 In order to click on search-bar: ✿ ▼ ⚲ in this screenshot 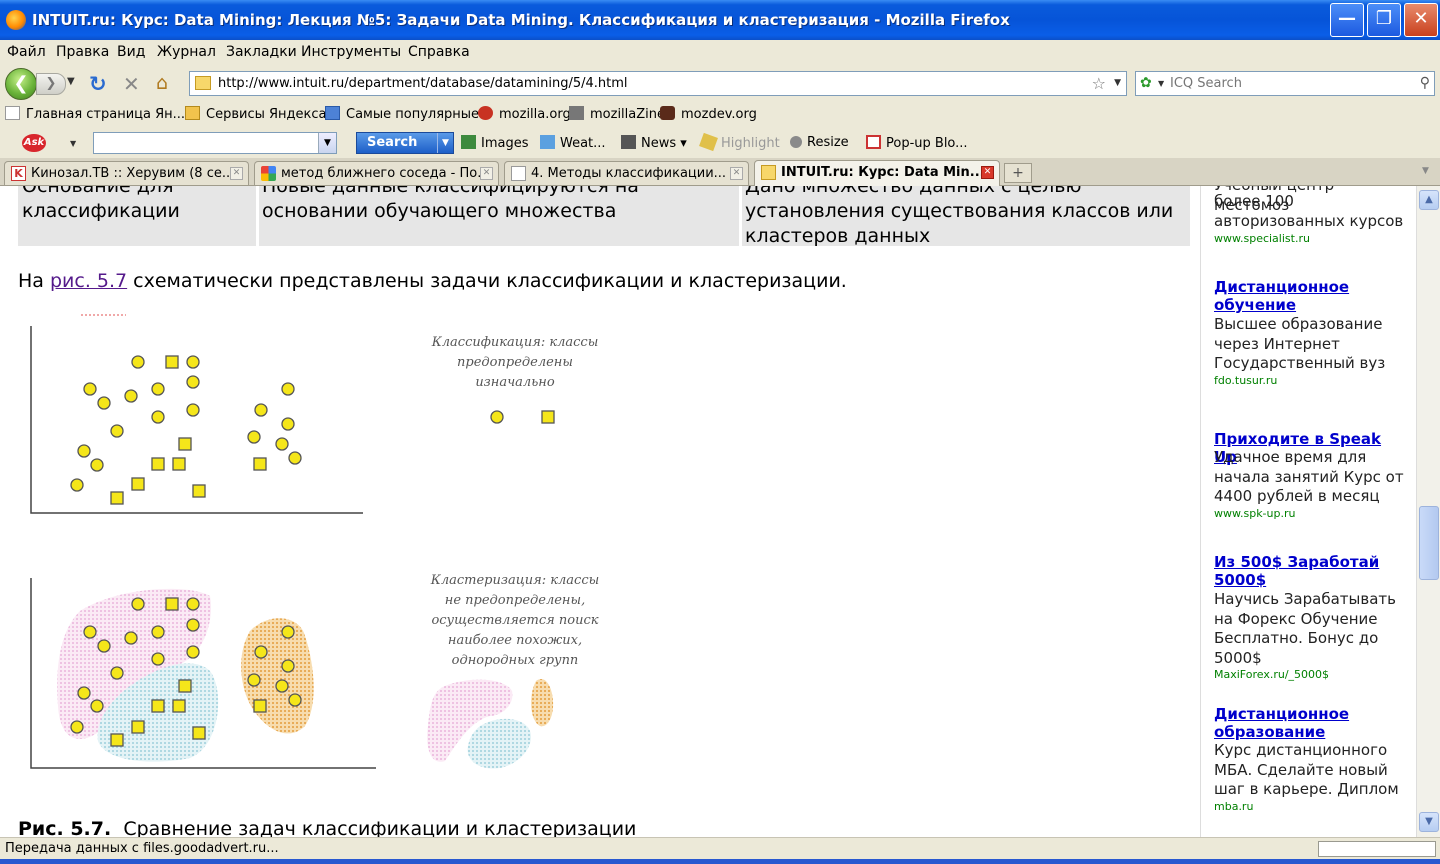, I will do `click(1285, 83)`.